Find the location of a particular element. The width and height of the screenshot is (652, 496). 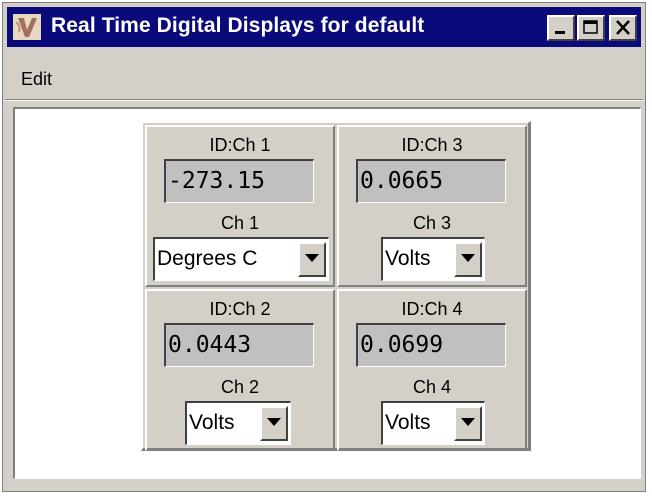

channel-value-display: 0.0699 is located at coordinates (431, 345).